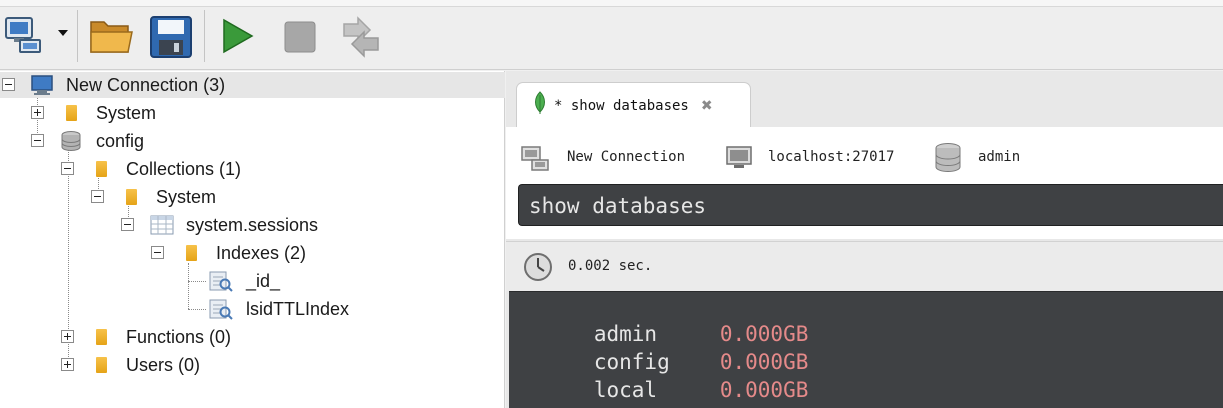  I want to click on server-address: localhost:27017, so click(831, 157).